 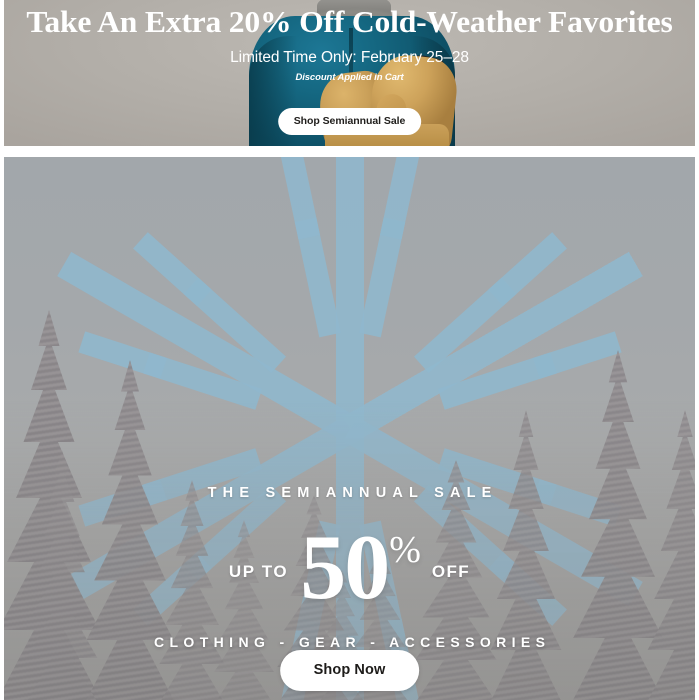 I want to click on hero-categories: CLOTHING - GEAR - ACCESSORIES, so click(x=352, y=642).